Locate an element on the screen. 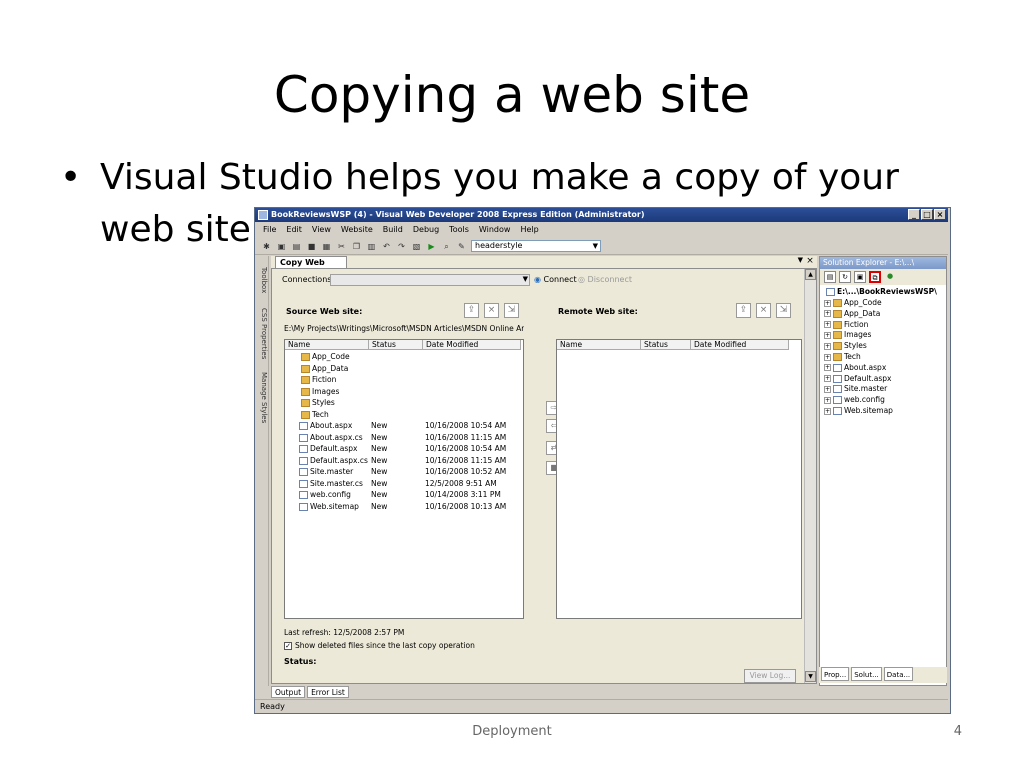 The height and width of the screenshot is (768, 1024). copy-website-icon: ⧉ is located at coordinates (875, 277).